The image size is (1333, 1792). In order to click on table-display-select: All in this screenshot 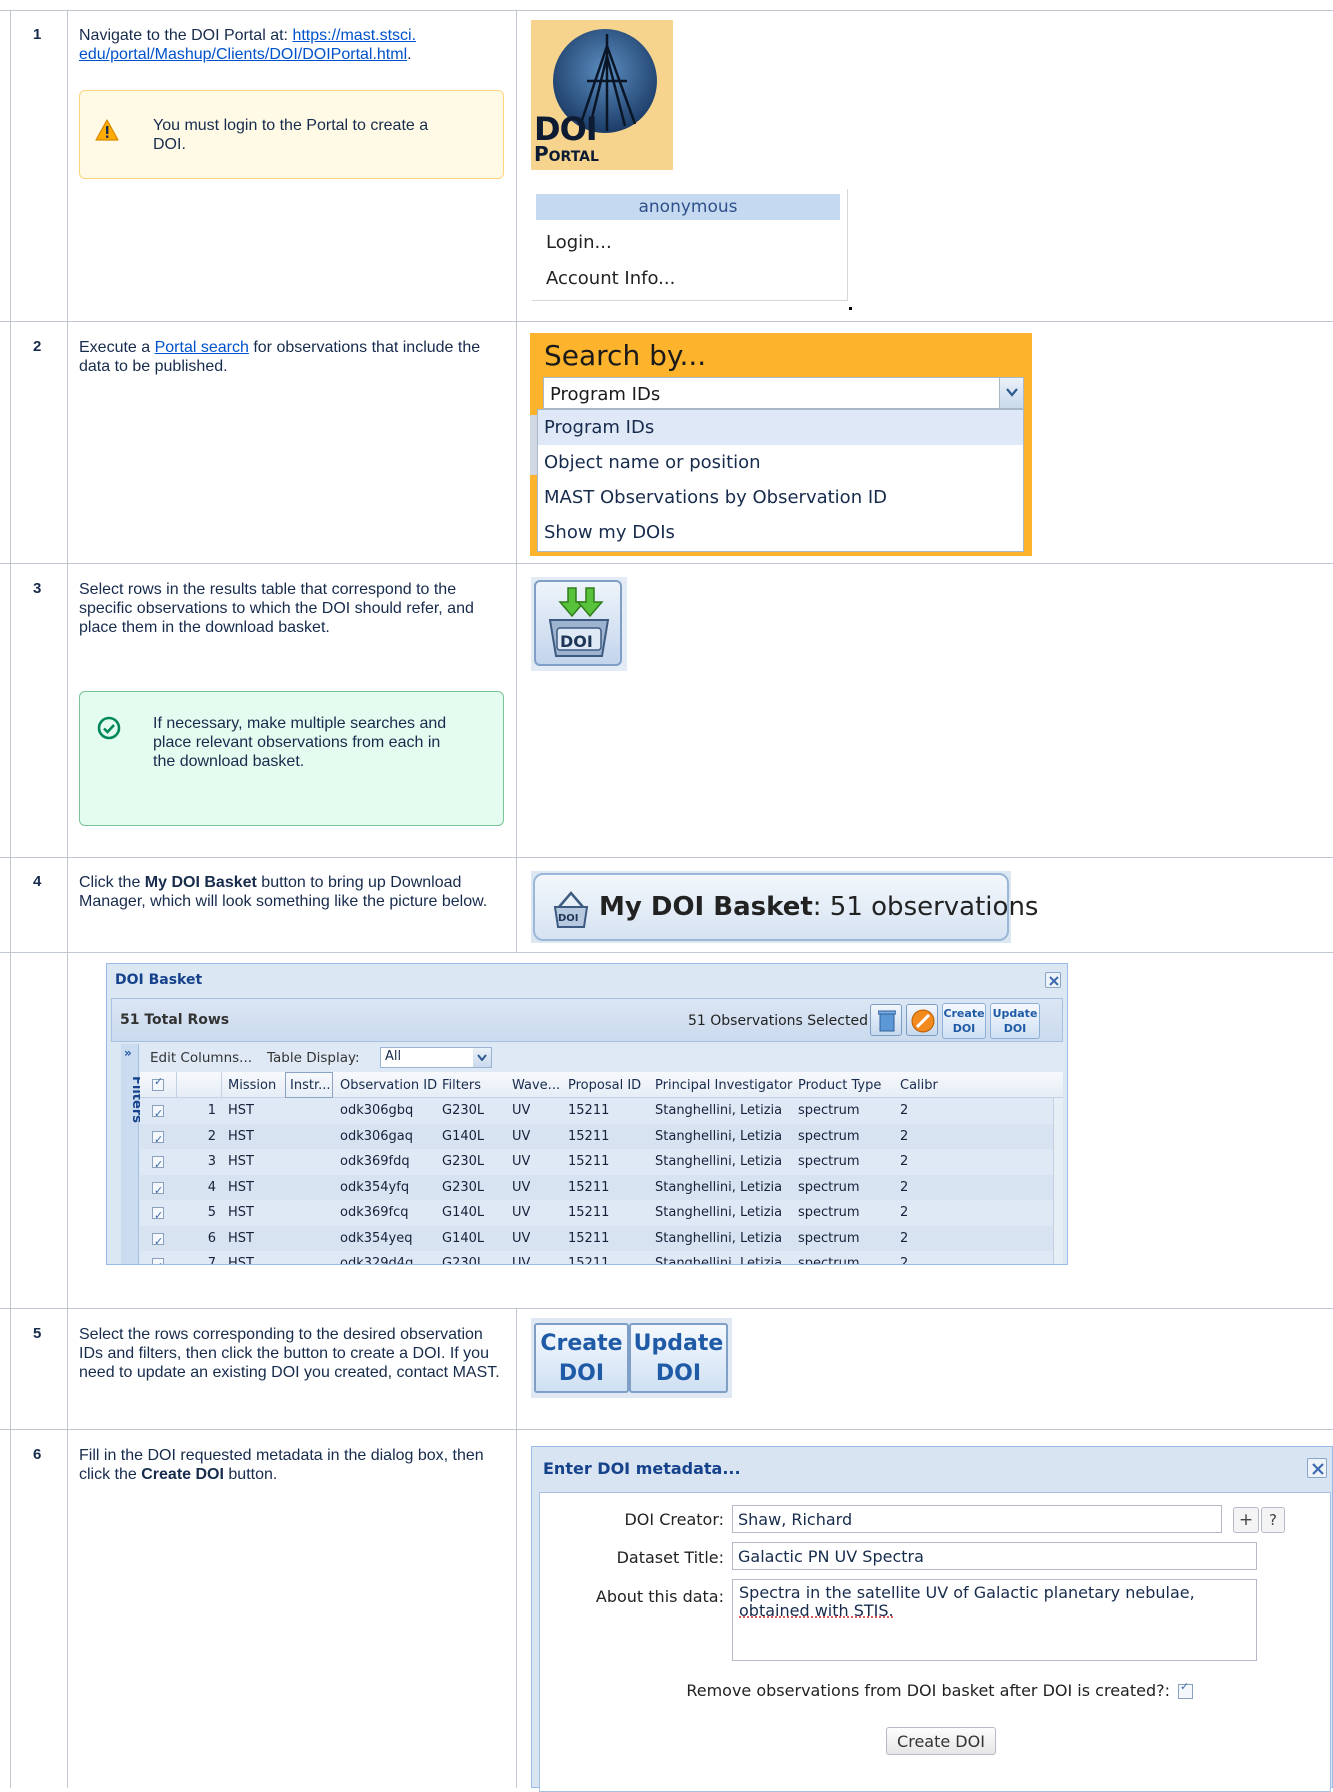, I will do `click(436, 1057)`.